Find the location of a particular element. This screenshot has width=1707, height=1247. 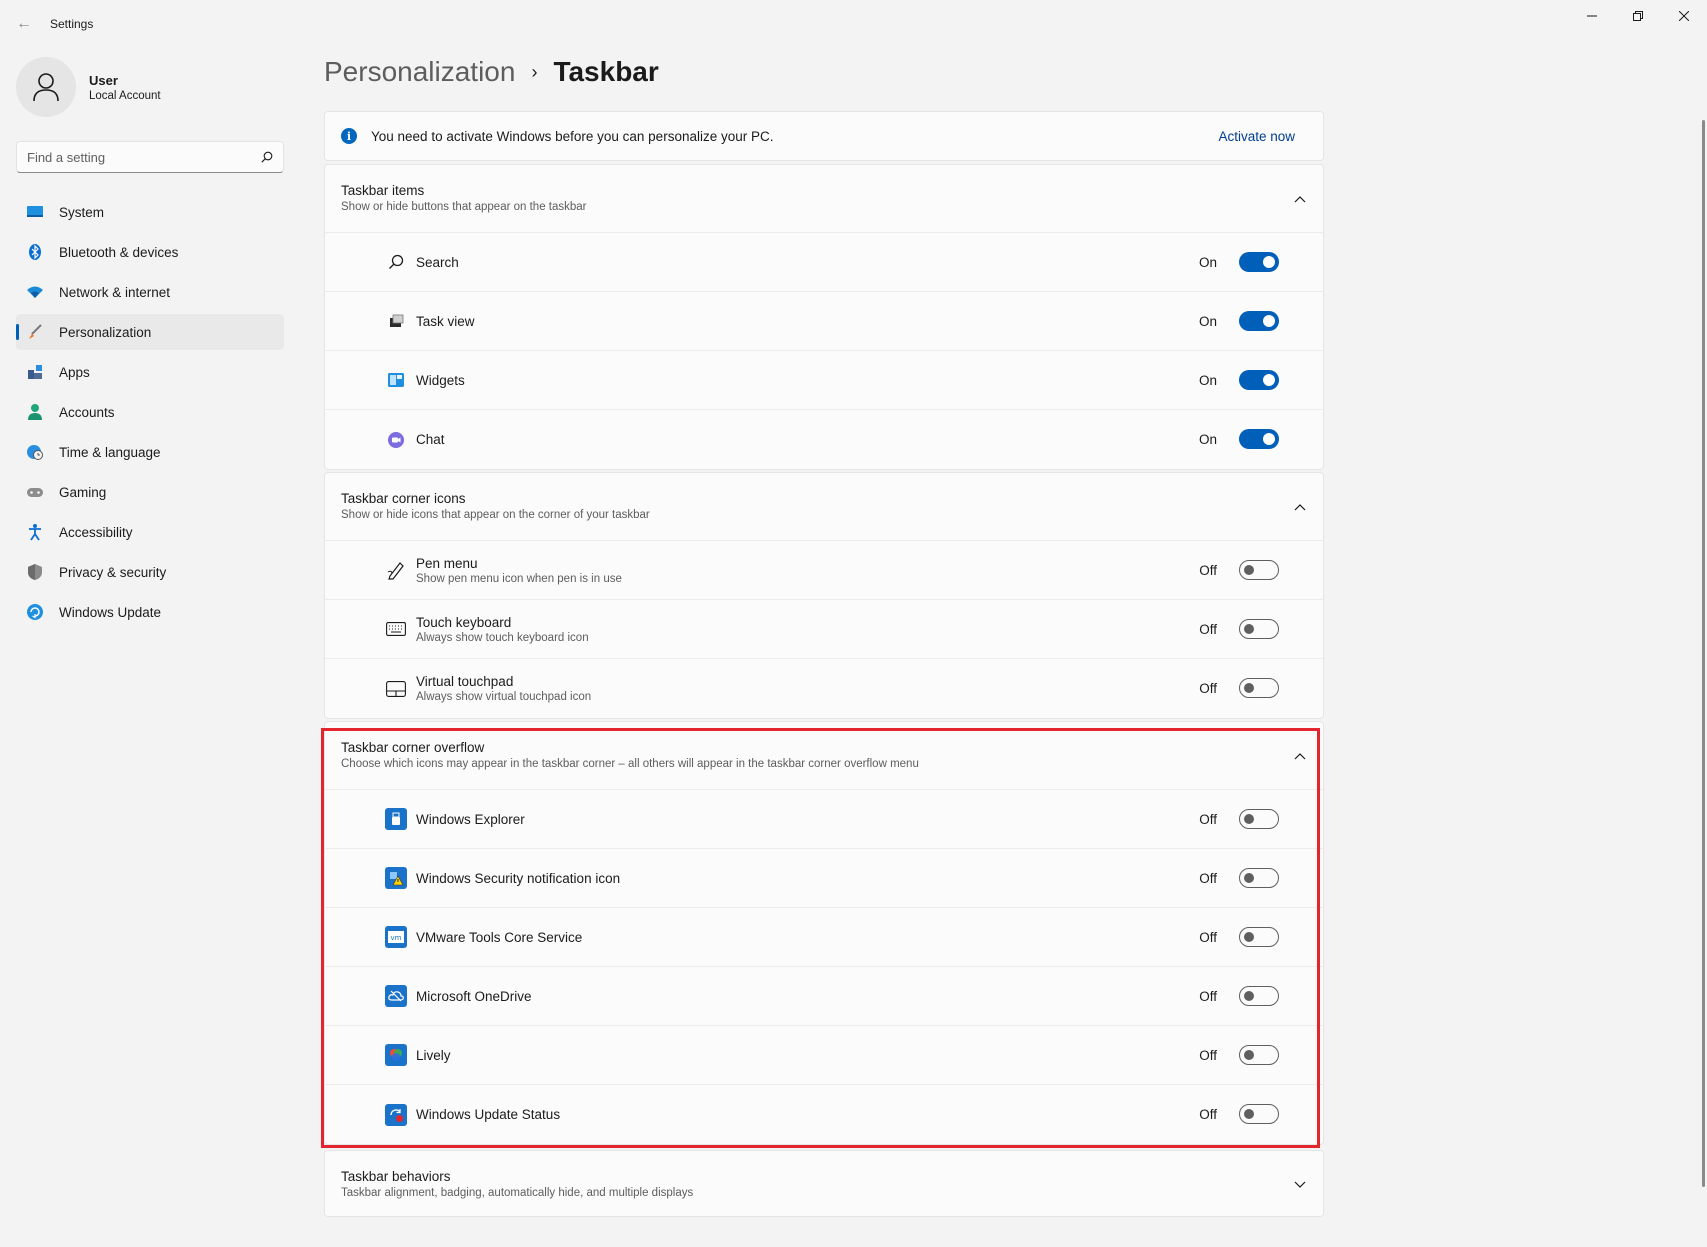

apps-icon is located at coordinates (35, 372).